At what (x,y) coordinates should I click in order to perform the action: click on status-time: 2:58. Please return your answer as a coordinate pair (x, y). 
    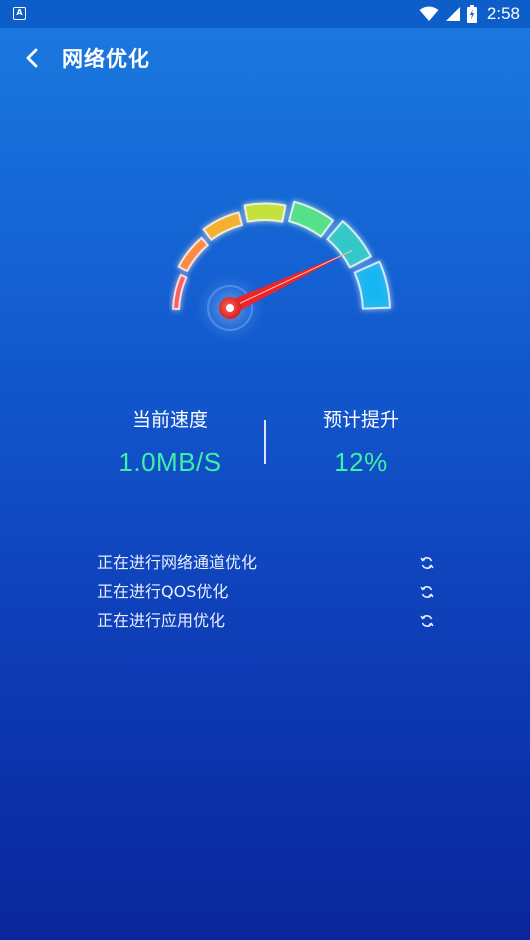
    Looking at the image, I should click on (503, 13).